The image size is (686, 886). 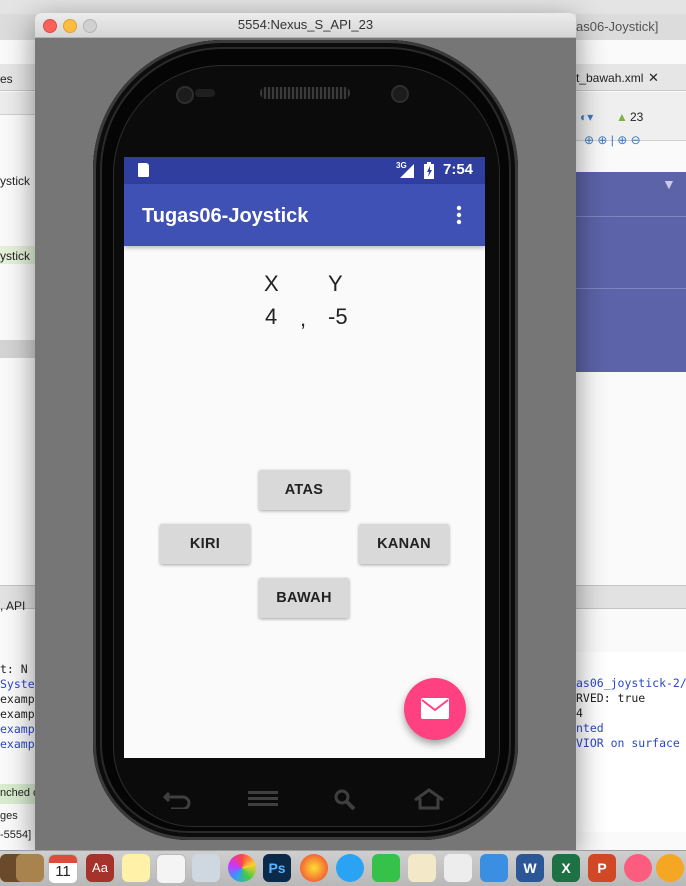 What do you see at coordinates (586, 117) in the screenshot?
I see `globe-icon: ◐▾` at bounding box center [586, 117].